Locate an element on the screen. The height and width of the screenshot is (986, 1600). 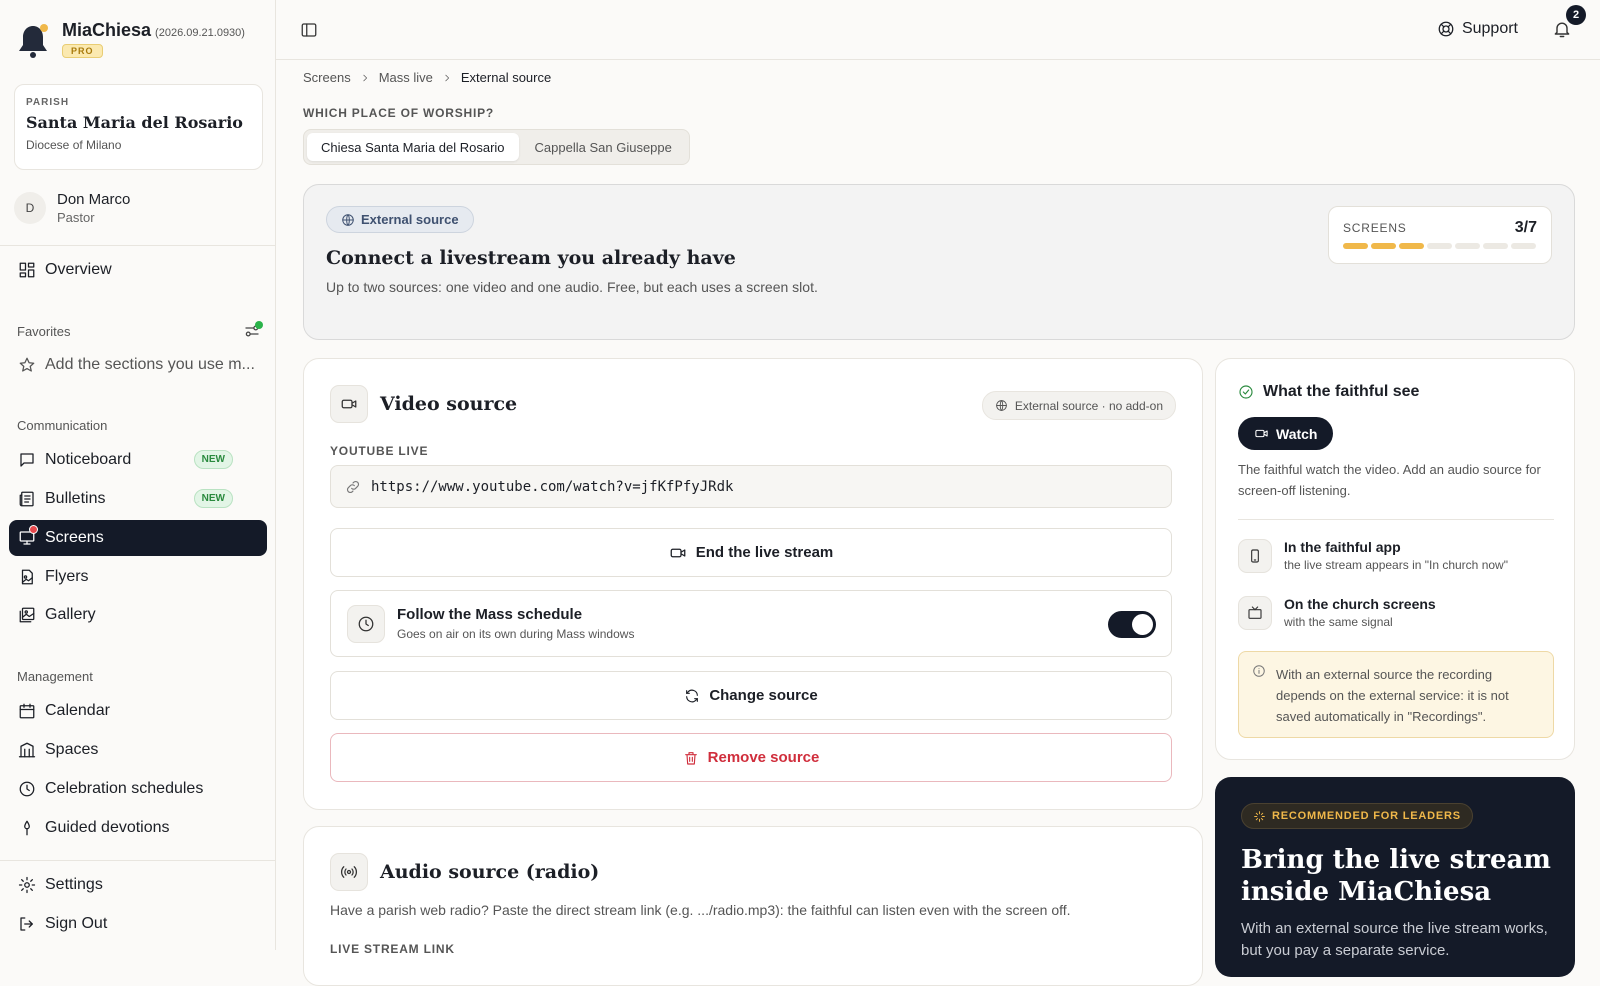
tv-icon is located at coordinates (1255, 613).